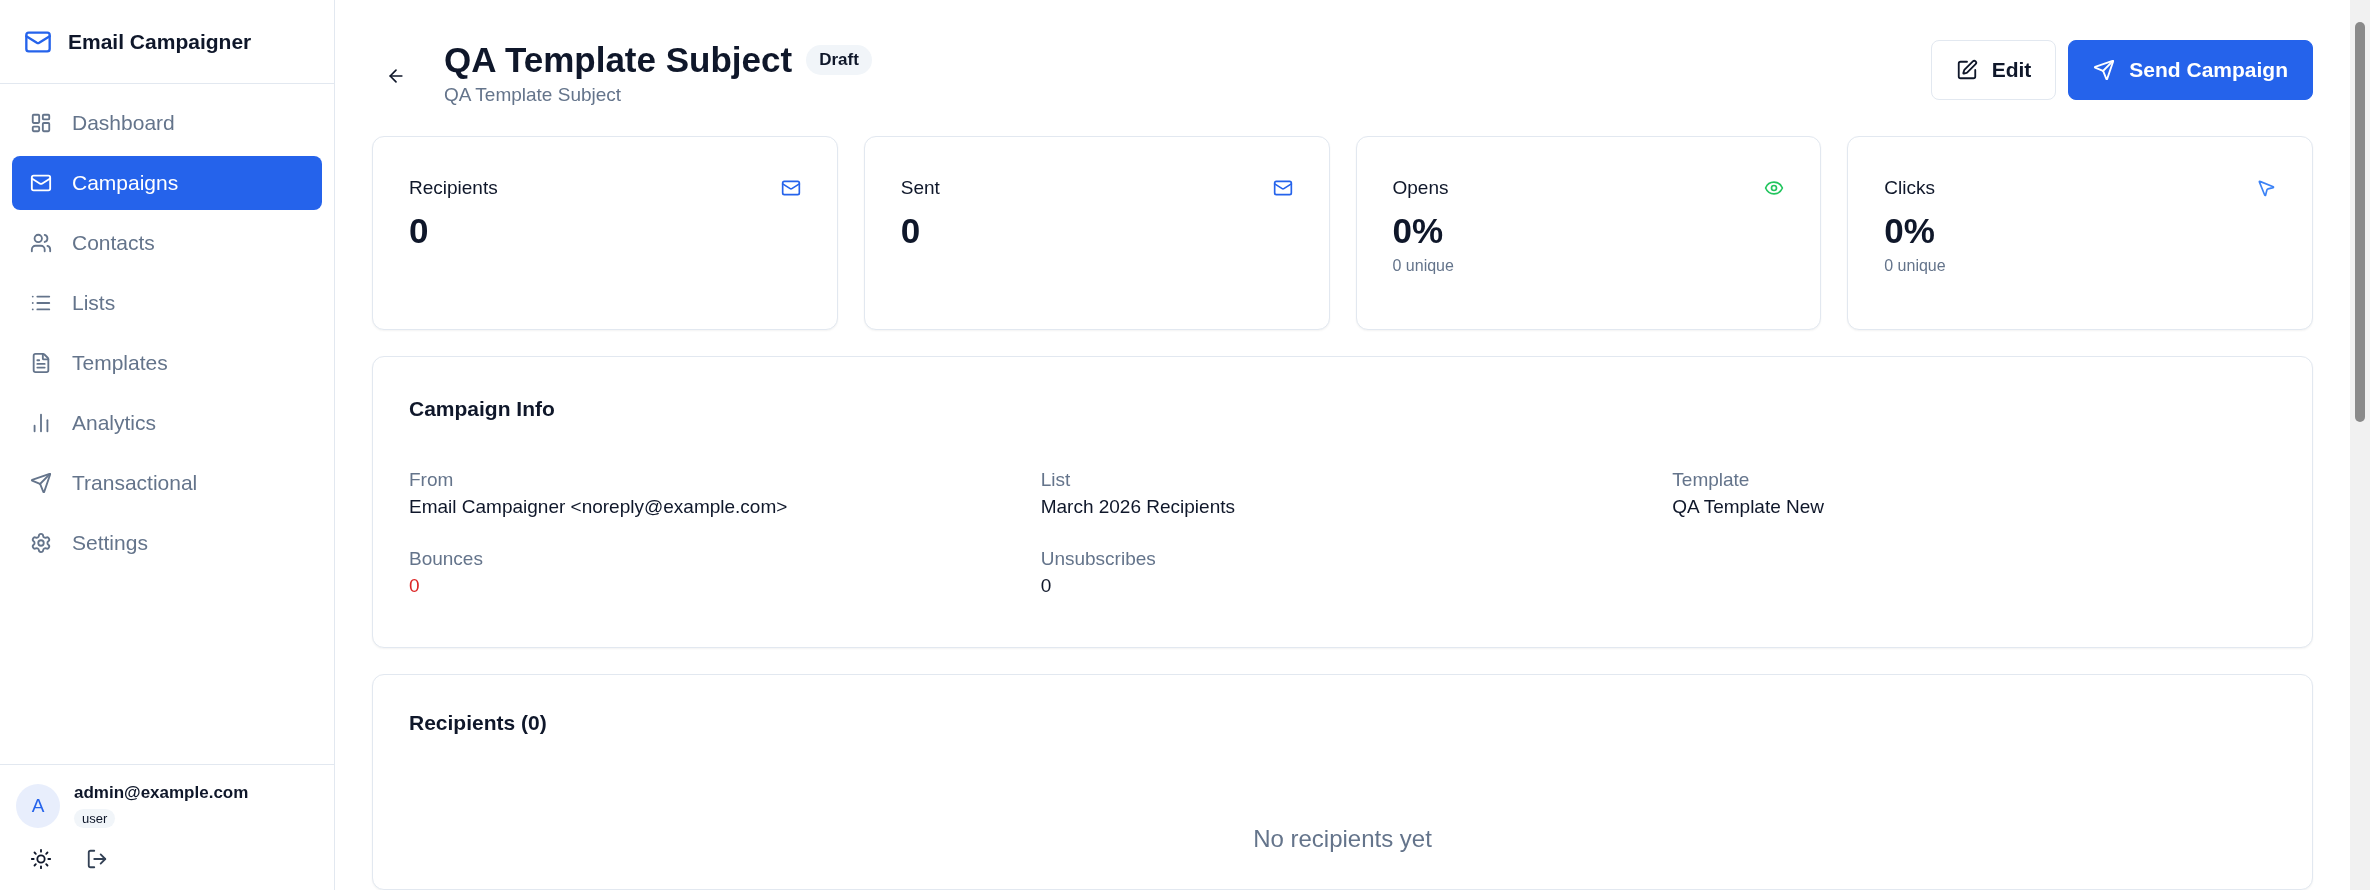 This screenshot has height=890, width=2370. Describe the element at coordinates (1138, 507) in the screenshot. I see `field-value: March 2026 Recipients` at that location.